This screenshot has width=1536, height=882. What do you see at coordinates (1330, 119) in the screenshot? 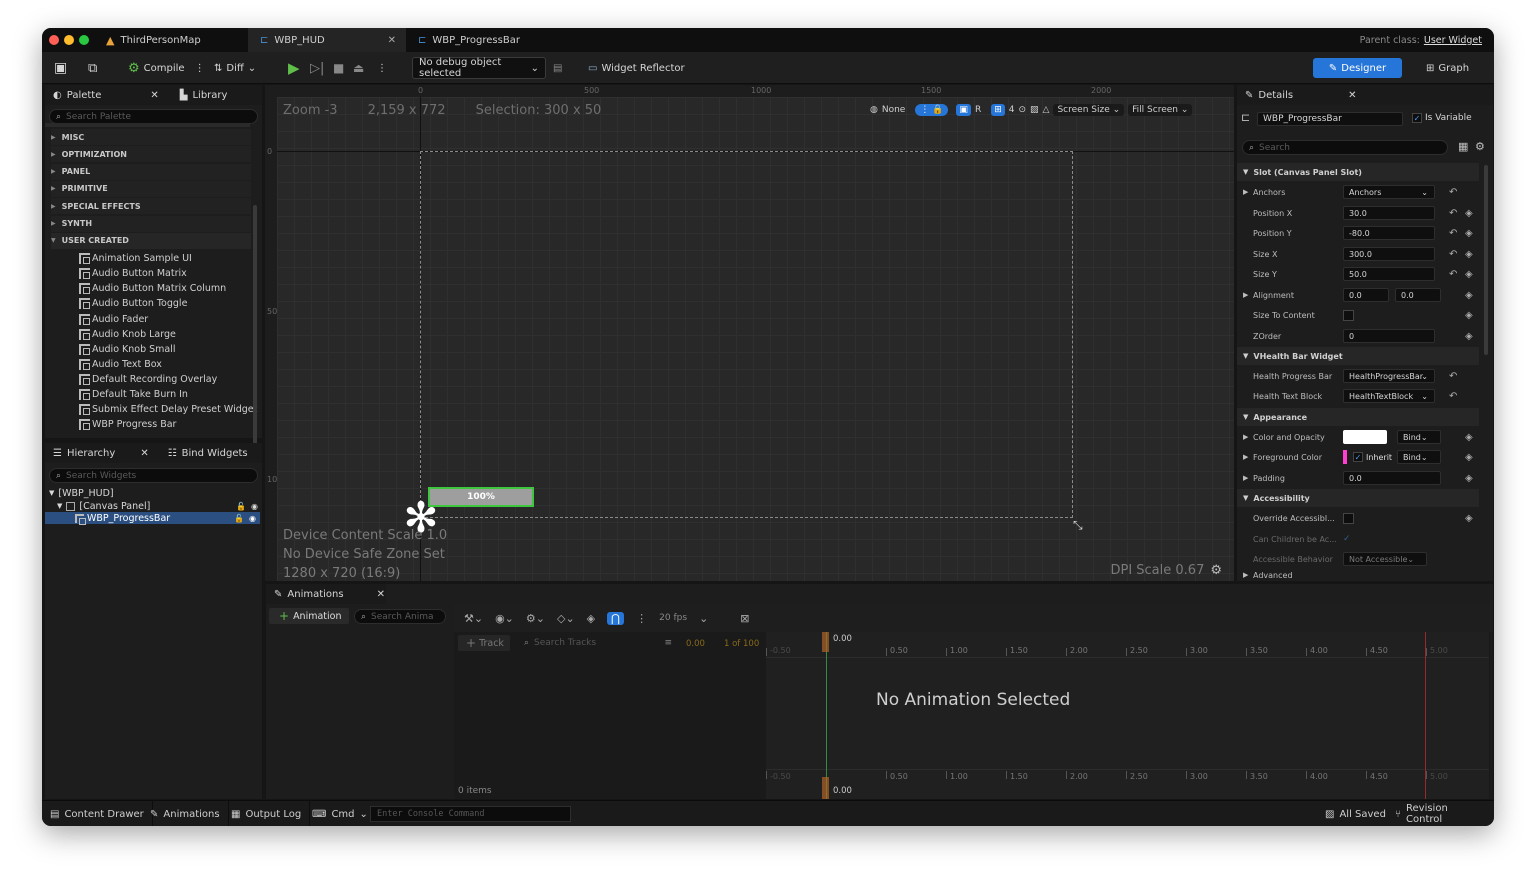
I see `widget-name-field: WBP_ProgressBar` at bounding box center [1330, 119].